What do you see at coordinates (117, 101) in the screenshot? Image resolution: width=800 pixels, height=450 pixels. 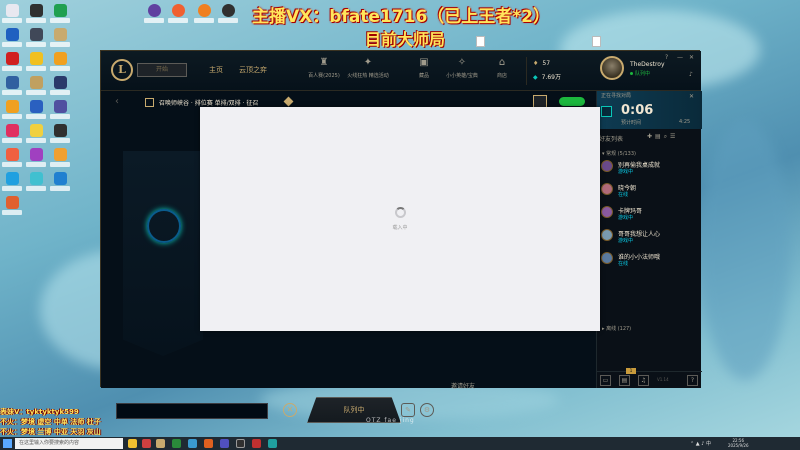 I see `back-arrow-icon: ‹` at bounding box center [117, 101].